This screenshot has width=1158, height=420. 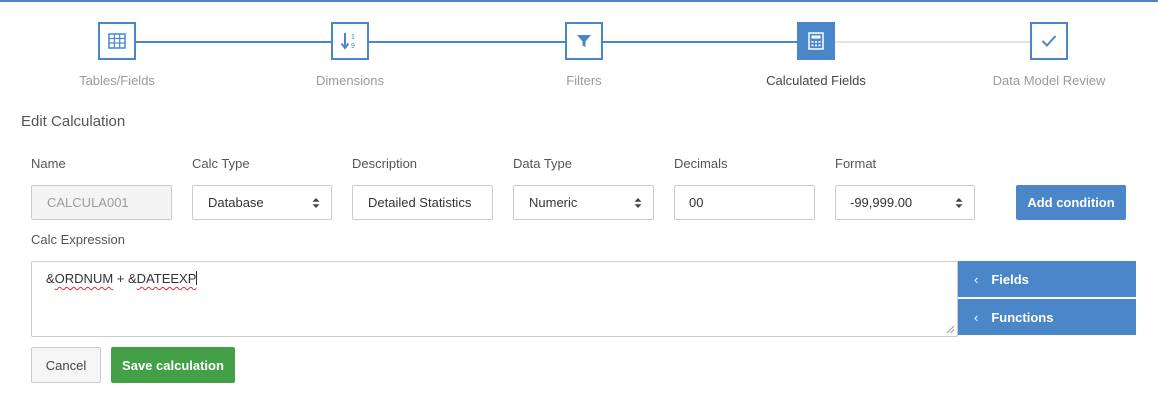 I want to click on data-type-value: Numeric, so click(x=553, y=202).